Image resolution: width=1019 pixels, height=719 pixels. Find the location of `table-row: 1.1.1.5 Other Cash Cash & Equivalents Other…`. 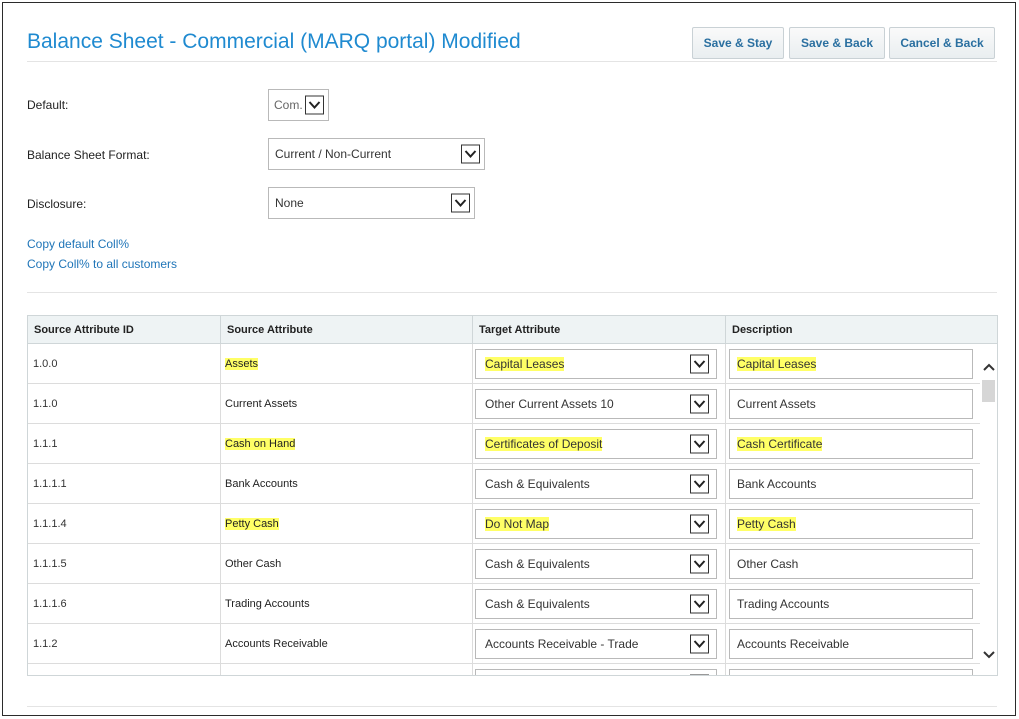

table-row: 1.1.1.5 Other Cash Cash & Equivalents Other… is located at coordinates (504, 564).